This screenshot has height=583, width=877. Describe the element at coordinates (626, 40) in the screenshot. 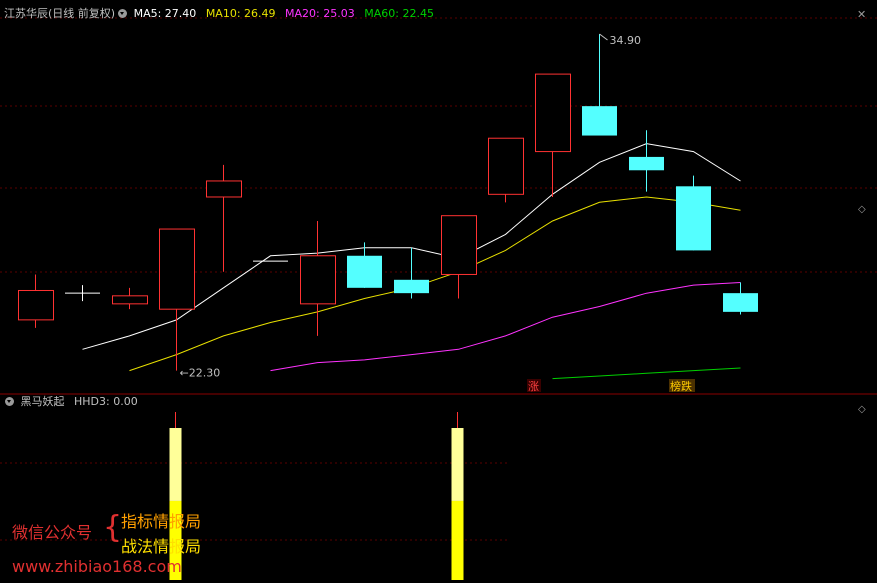

I see `high-label: 34.90` at that location.